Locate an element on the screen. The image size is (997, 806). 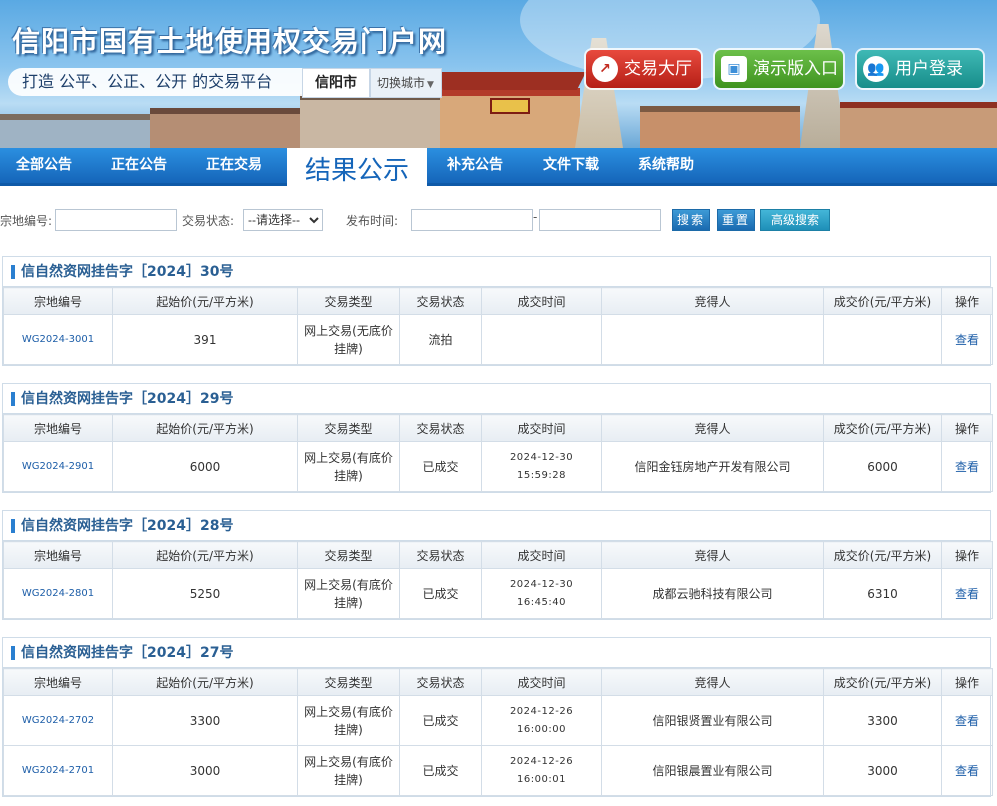
nav-all-notices: 全部公告 is located at coordinates (44, 165).